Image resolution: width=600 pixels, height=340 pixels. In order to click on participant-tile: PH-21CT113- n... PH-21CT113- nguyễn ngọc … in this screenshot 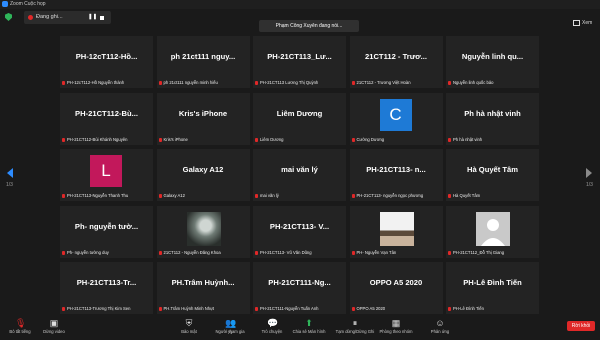, I will do `click(396, 175)`.